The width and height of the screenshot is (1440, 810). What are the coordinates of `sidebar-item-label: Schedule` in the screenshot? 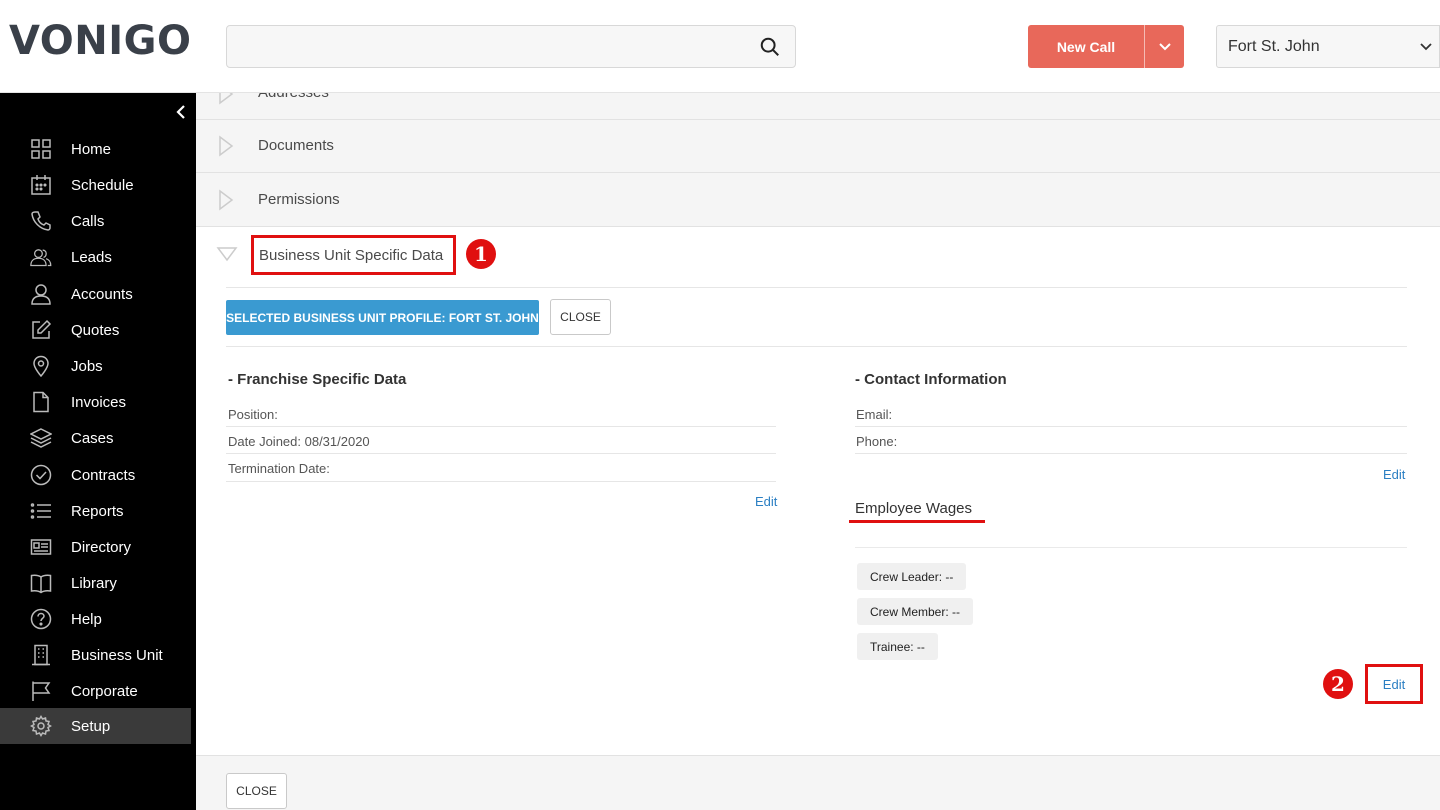 It's located at (102, 185).